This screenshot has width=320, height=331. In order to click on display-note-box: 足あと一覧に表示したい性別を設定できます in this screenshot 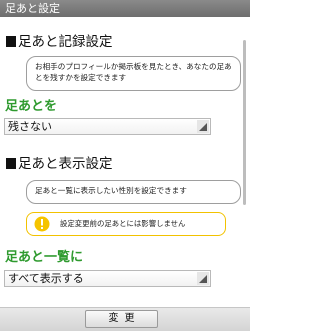, I will do `click(133, 192)`.